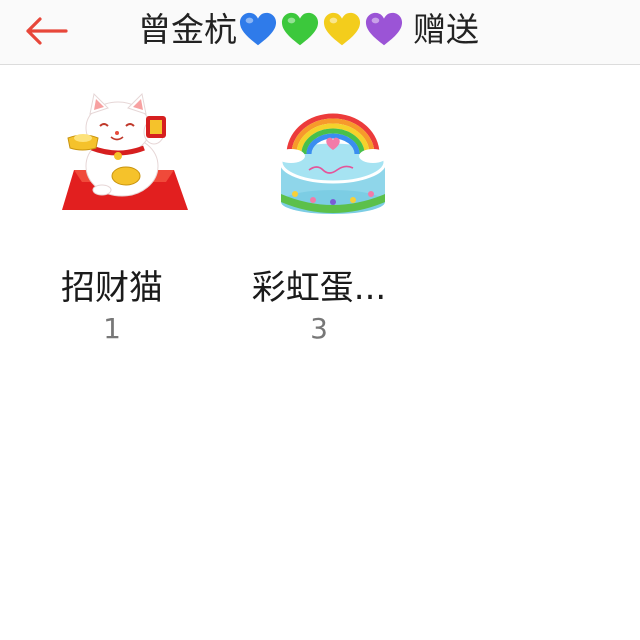 The image size is (640, 640). I want to click on heart-emoji-group, so click(323, 30).